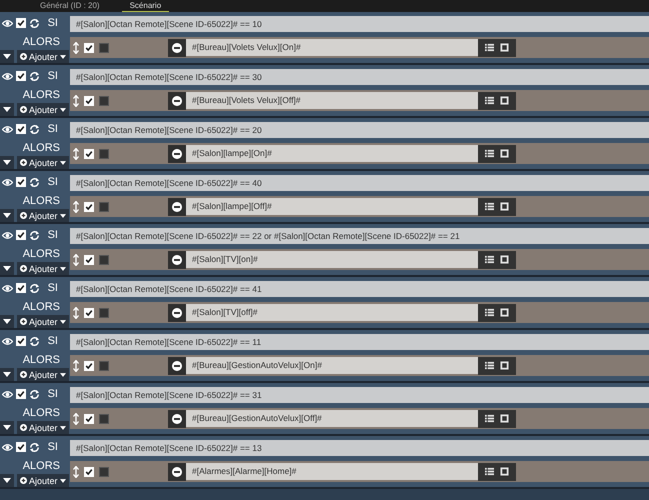 This screenshot has width=649, height=500. I want to click on action-field: #[Bureau][Volets Velux][On]#, so click(332, 47).